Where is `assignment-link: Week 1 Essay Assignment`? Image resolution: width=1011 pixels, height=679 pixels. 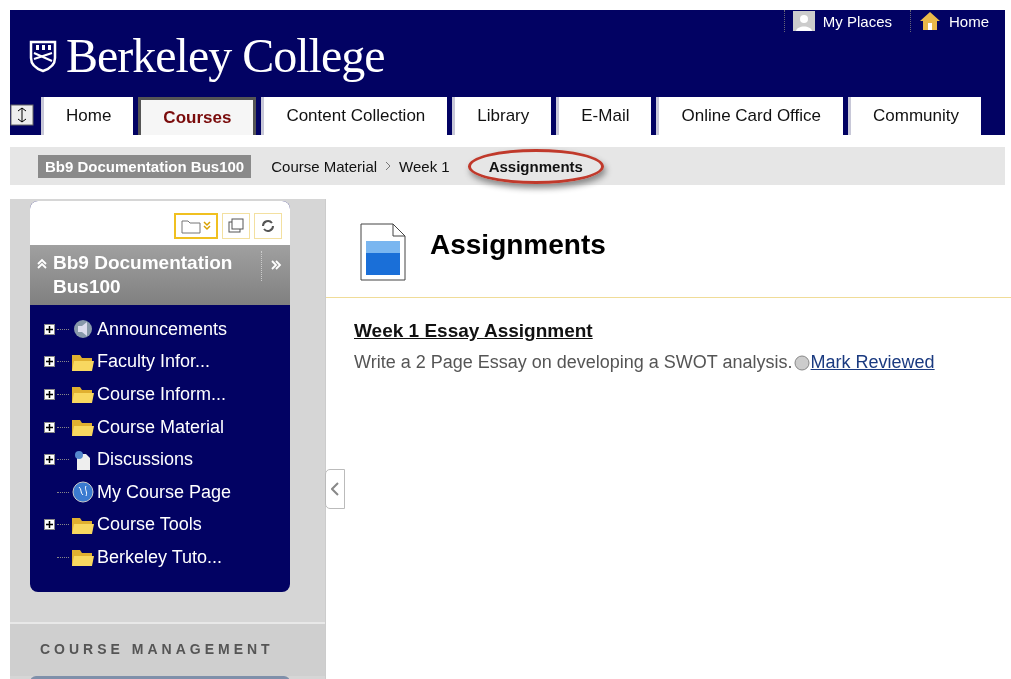
assignment-link: Week 1 Essay Assignment is located at coordinates (473, 330).